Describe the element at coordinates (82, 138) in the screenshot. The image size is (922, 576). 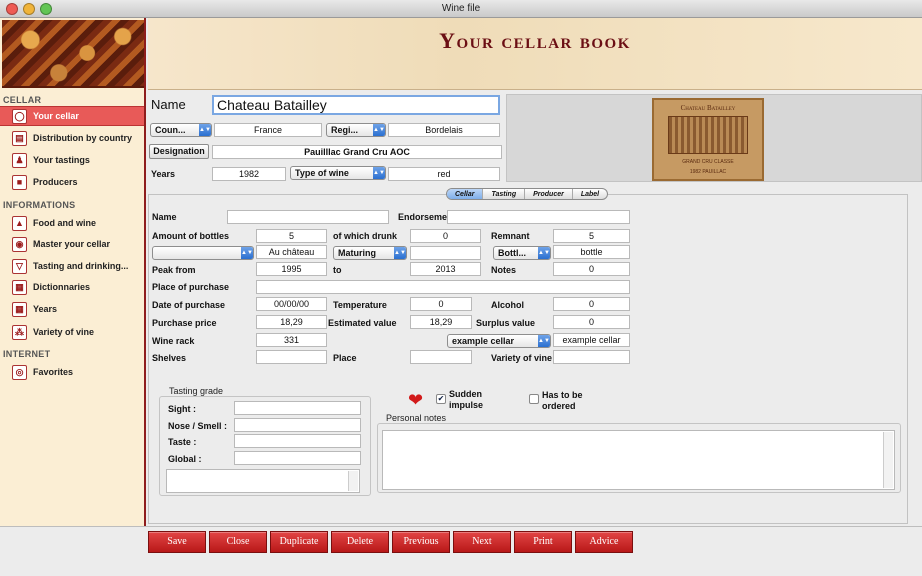
I see `sidebar-item-label: Distribution by country` at that location.